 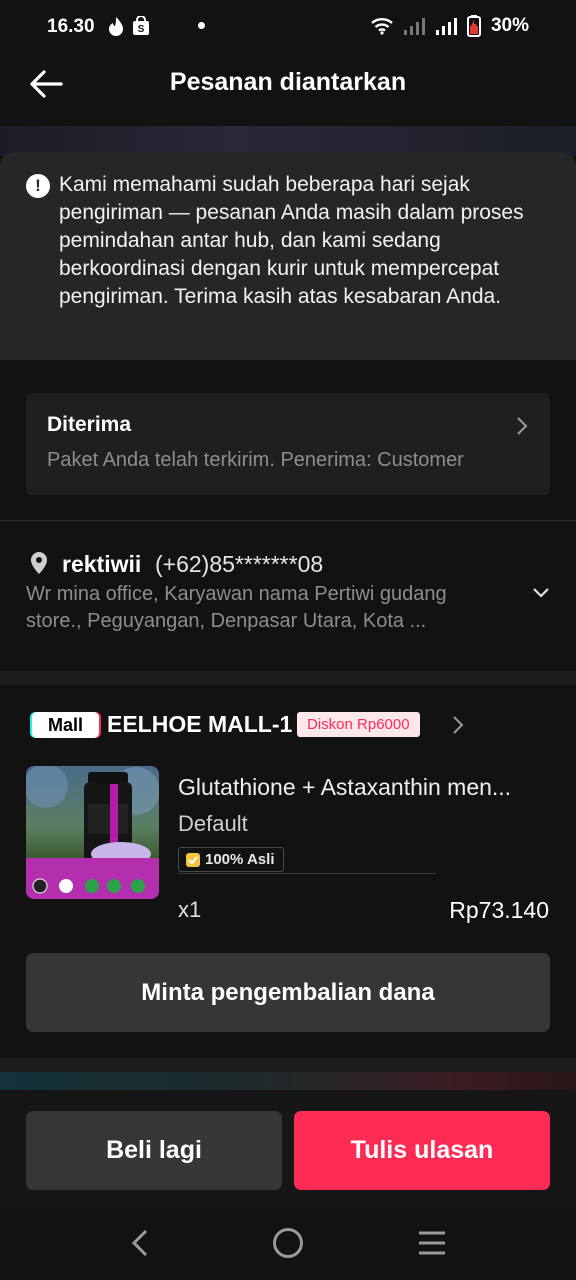 I want to click on buy-again-button: Beli lagi, so click(x=154, y=1150).